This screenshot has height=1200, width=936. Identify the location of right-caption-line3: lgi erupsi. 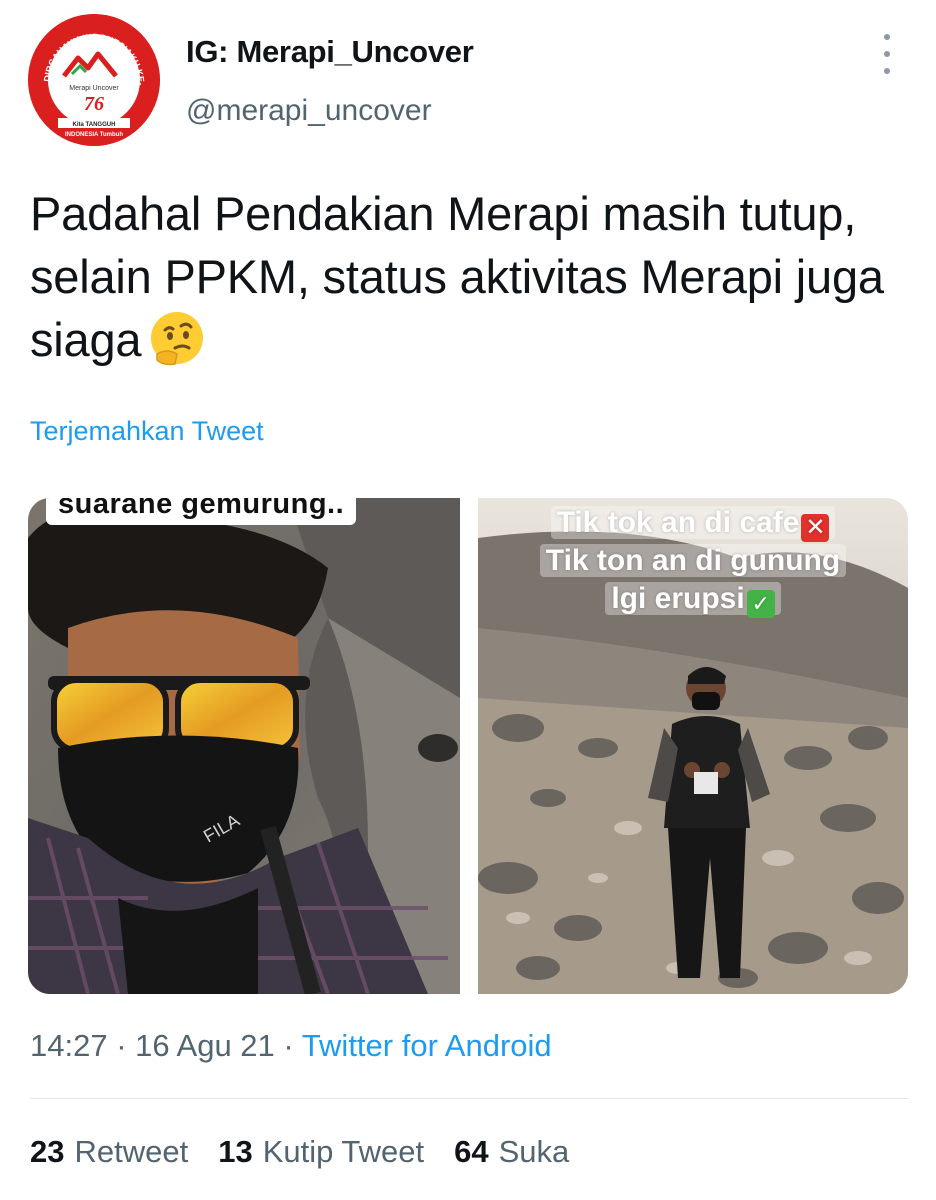
(678, 598).